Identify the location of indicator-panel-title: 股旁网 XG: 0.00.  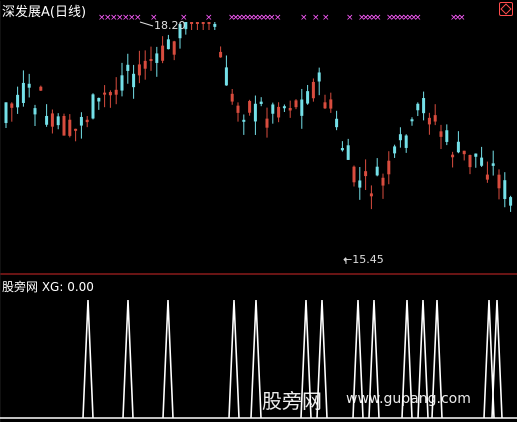
(48, 286).